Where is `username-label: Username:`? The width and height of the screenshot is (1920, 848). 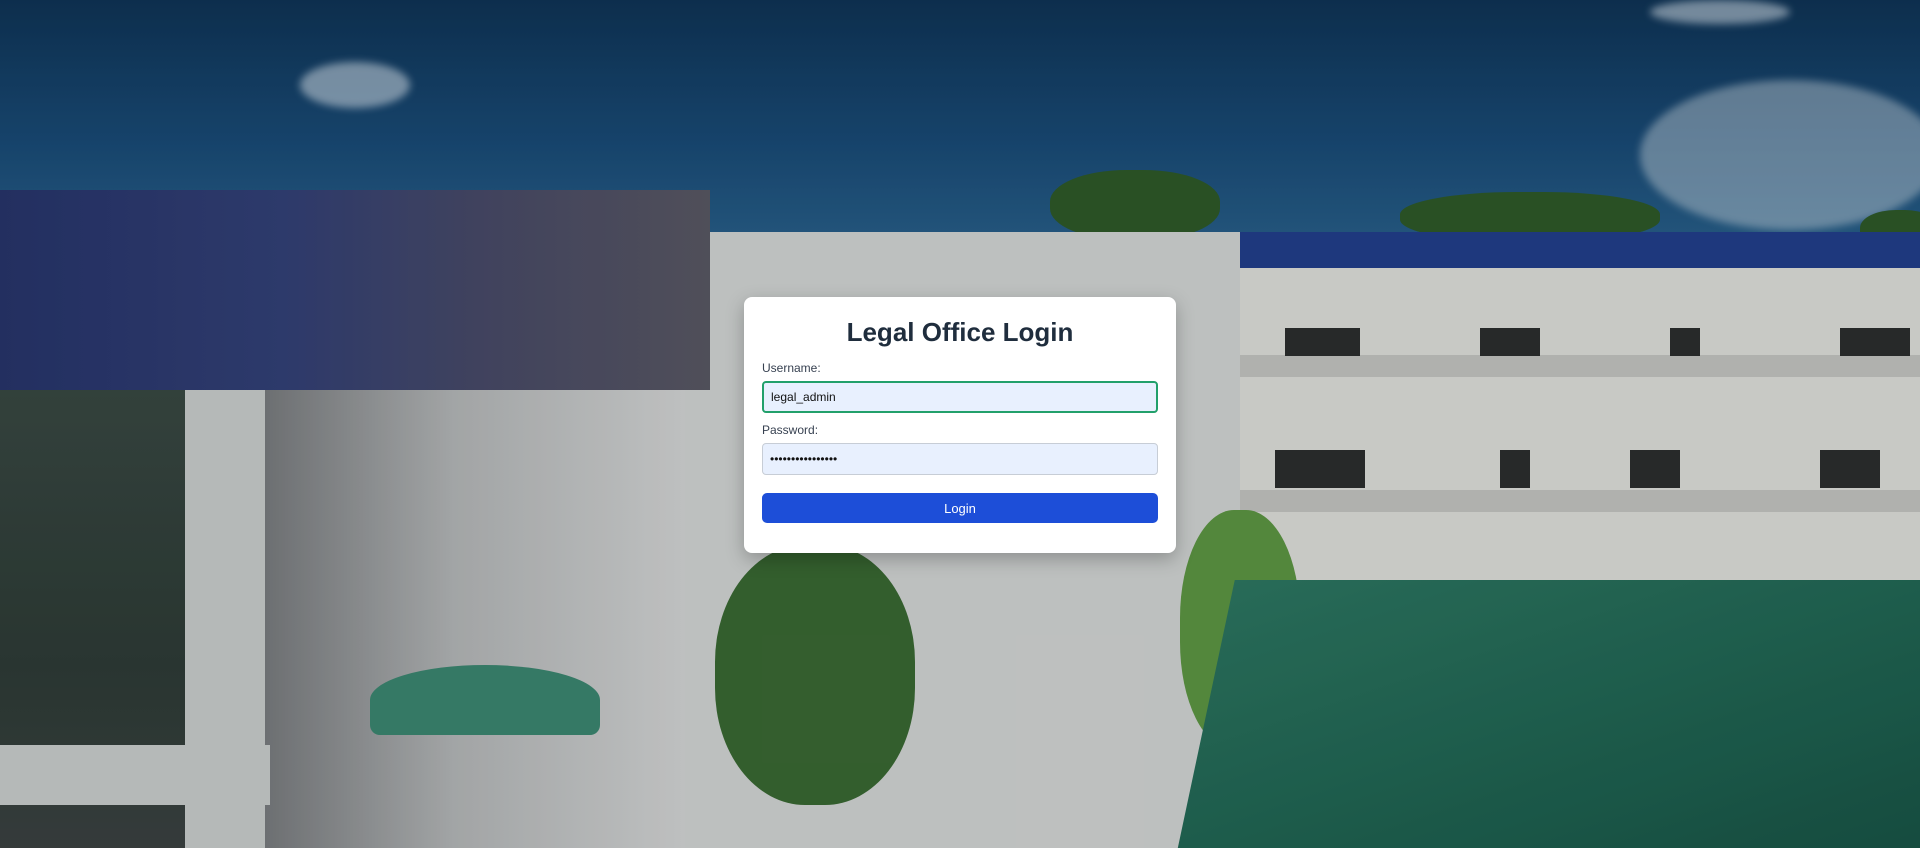 username-label: Username: is located at coordinates (791, 368).